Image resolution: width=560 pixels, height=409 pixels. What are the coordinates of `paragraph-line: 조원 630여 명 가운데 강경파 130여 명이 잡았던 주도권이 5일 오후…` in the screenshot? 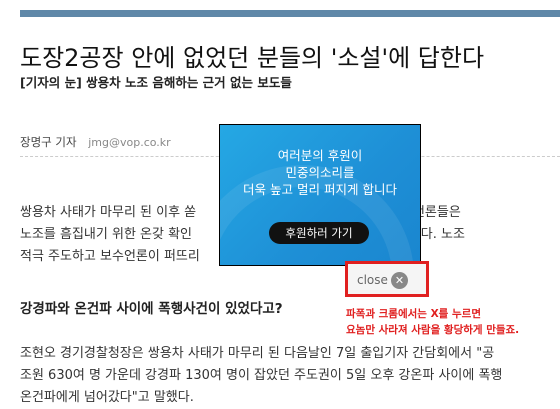 It's located at (261, 375).